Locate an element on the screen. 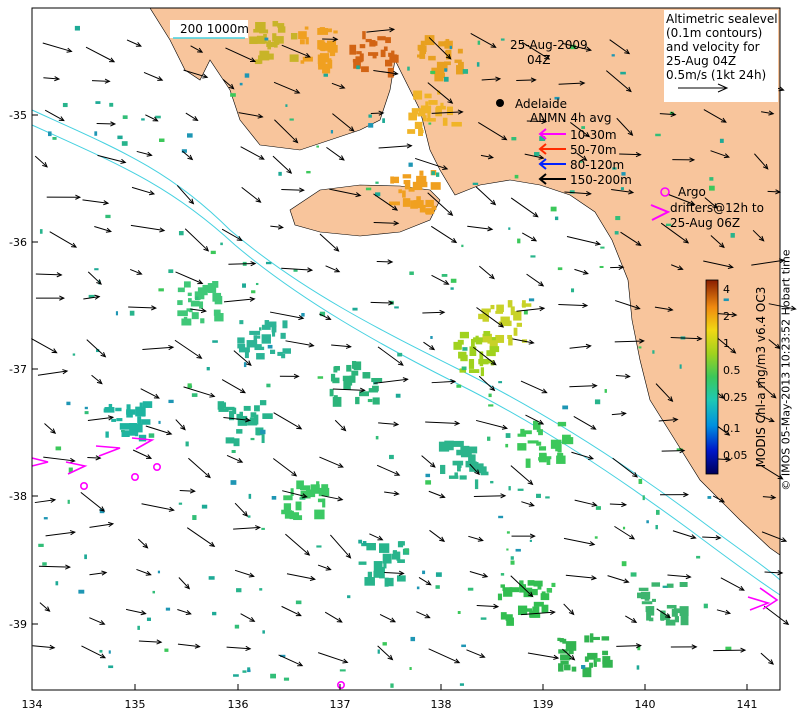 The height and width of the screenshot is (720, 800). svg-text: ANMN 4h avg is located at coordinates (570, 118).